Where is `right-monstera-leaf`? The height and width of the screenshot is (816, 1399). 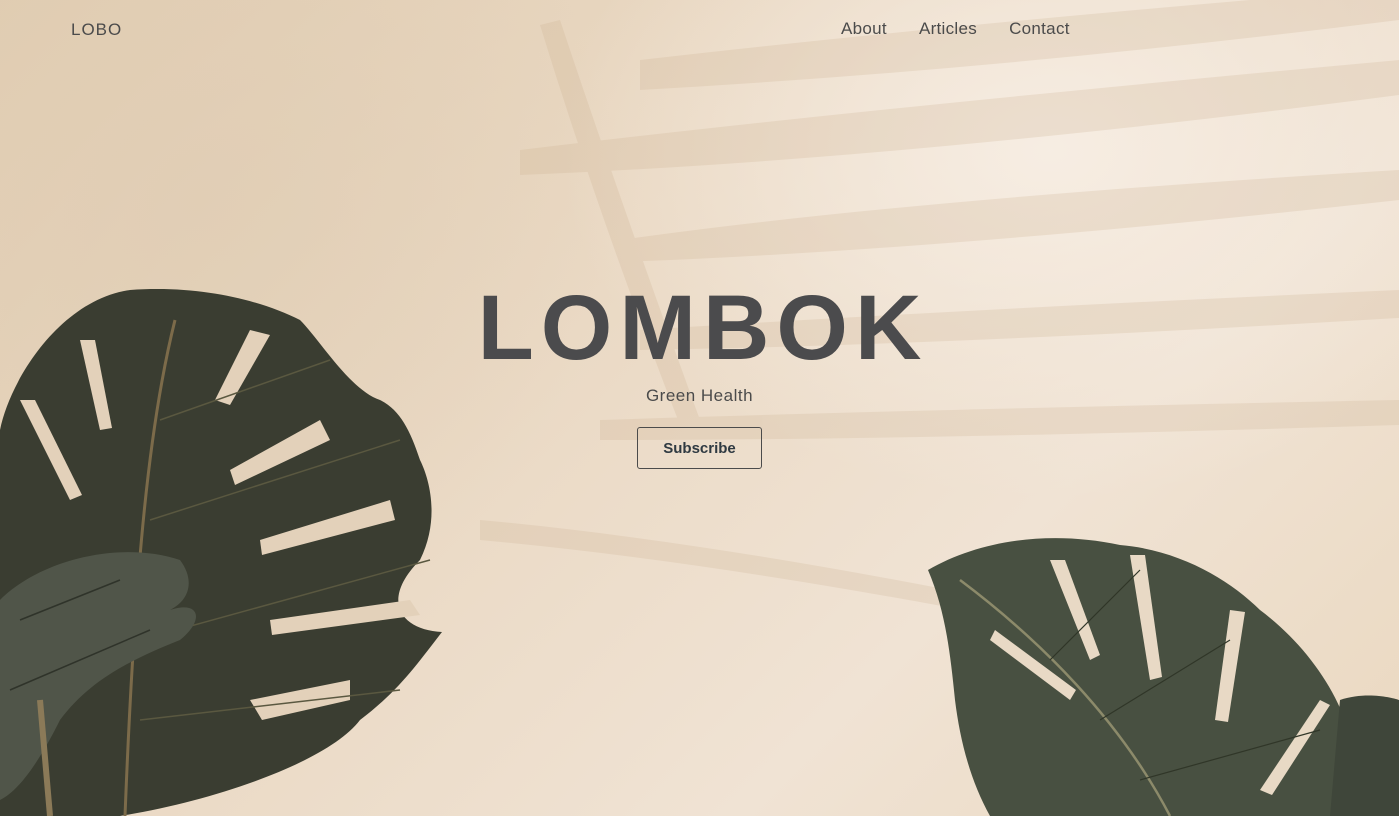 right-monstera-leaf is located at coordinates (1163, 677).